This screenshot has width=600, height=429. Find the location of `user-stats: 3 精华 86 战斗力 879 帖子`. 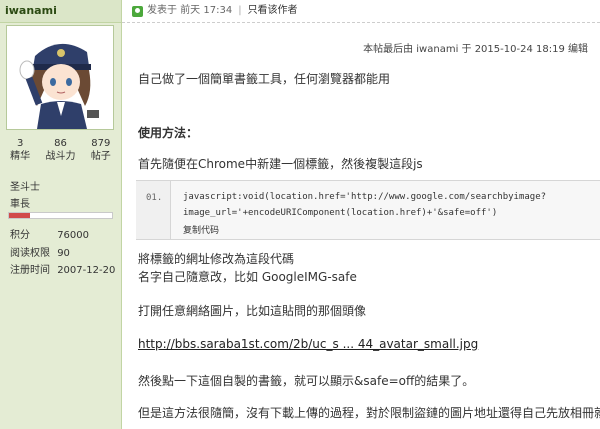

user-stats: 3 精华 86 战斗力 879 帖子 is located at coordinates (60, 150).